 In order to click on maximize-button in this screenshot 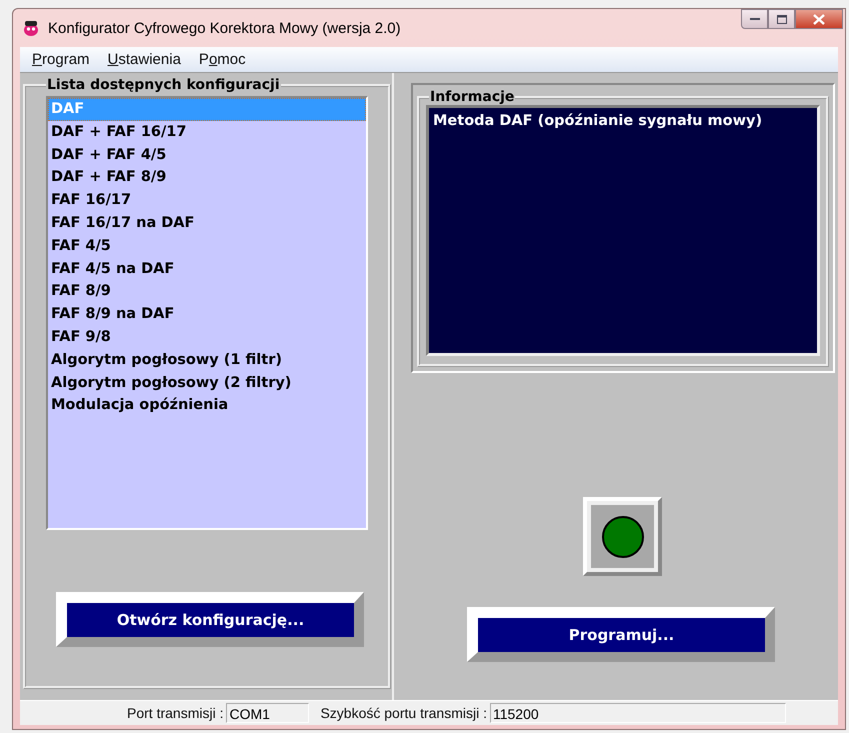, I will do `click(781, 19)`.